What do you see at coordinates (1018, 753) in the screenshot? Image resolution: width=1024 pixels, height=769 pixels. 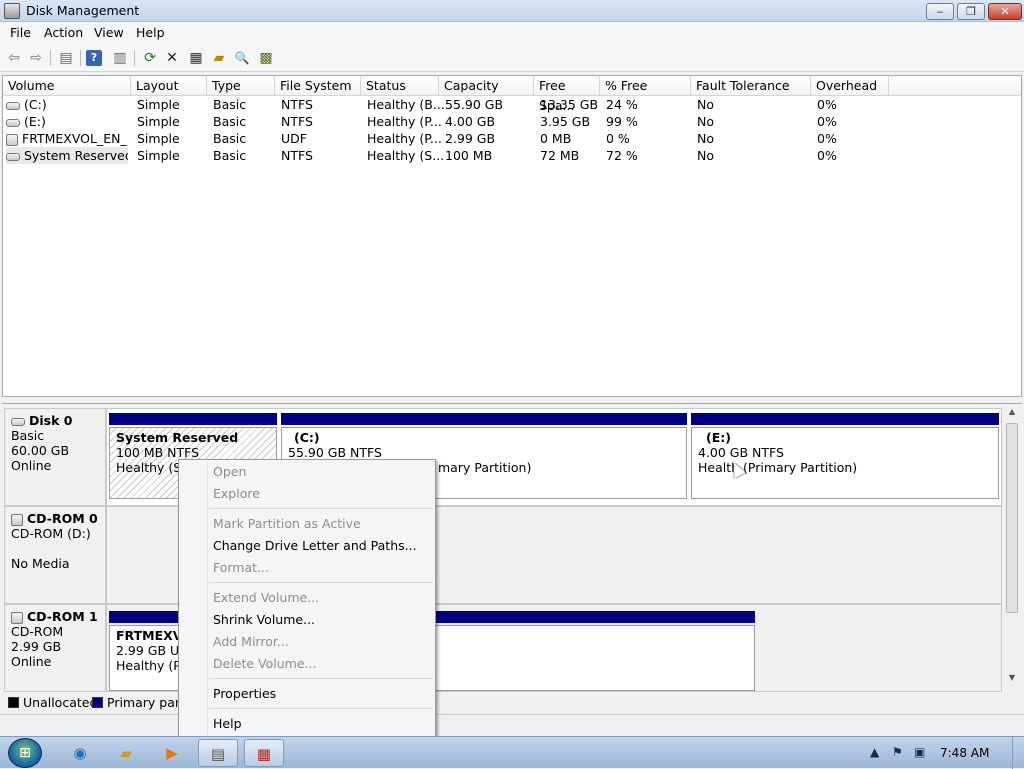 I see `show-desktop-button` at bounding box center [1018, 753].